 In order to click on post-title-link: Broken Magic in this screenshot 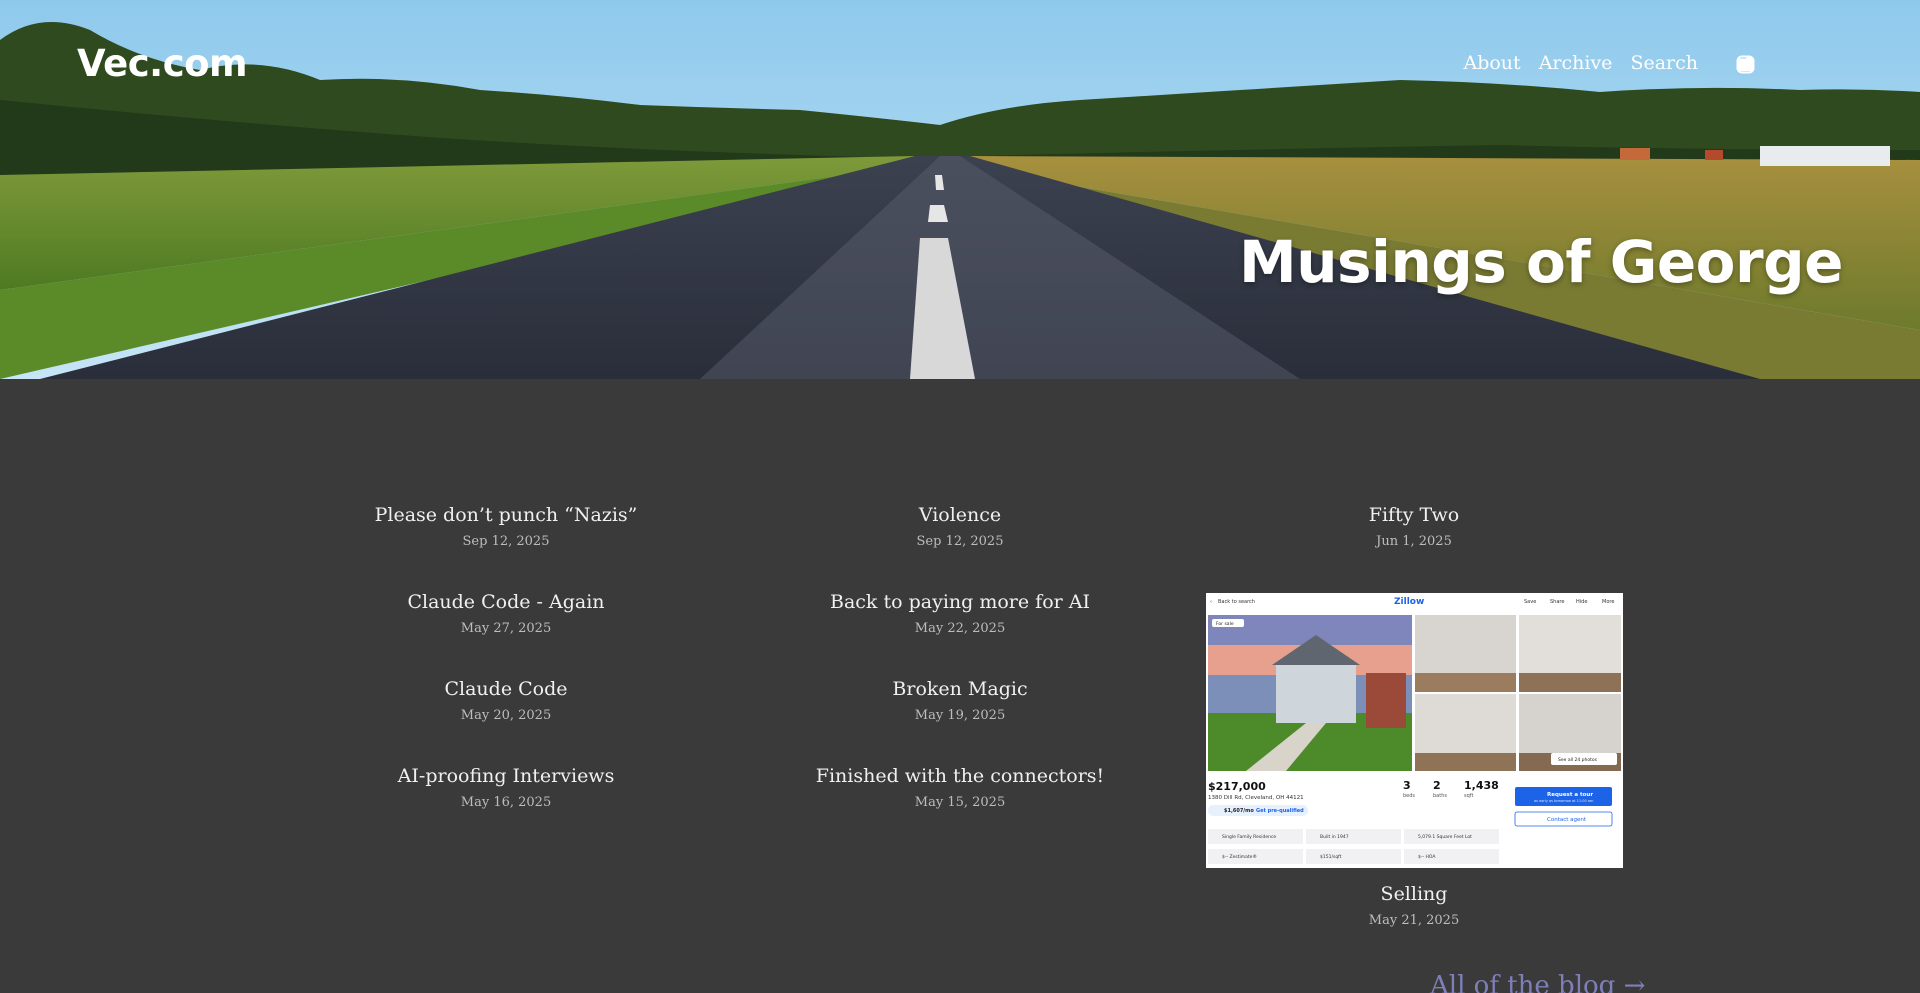, I will do `click(960, 689)`.